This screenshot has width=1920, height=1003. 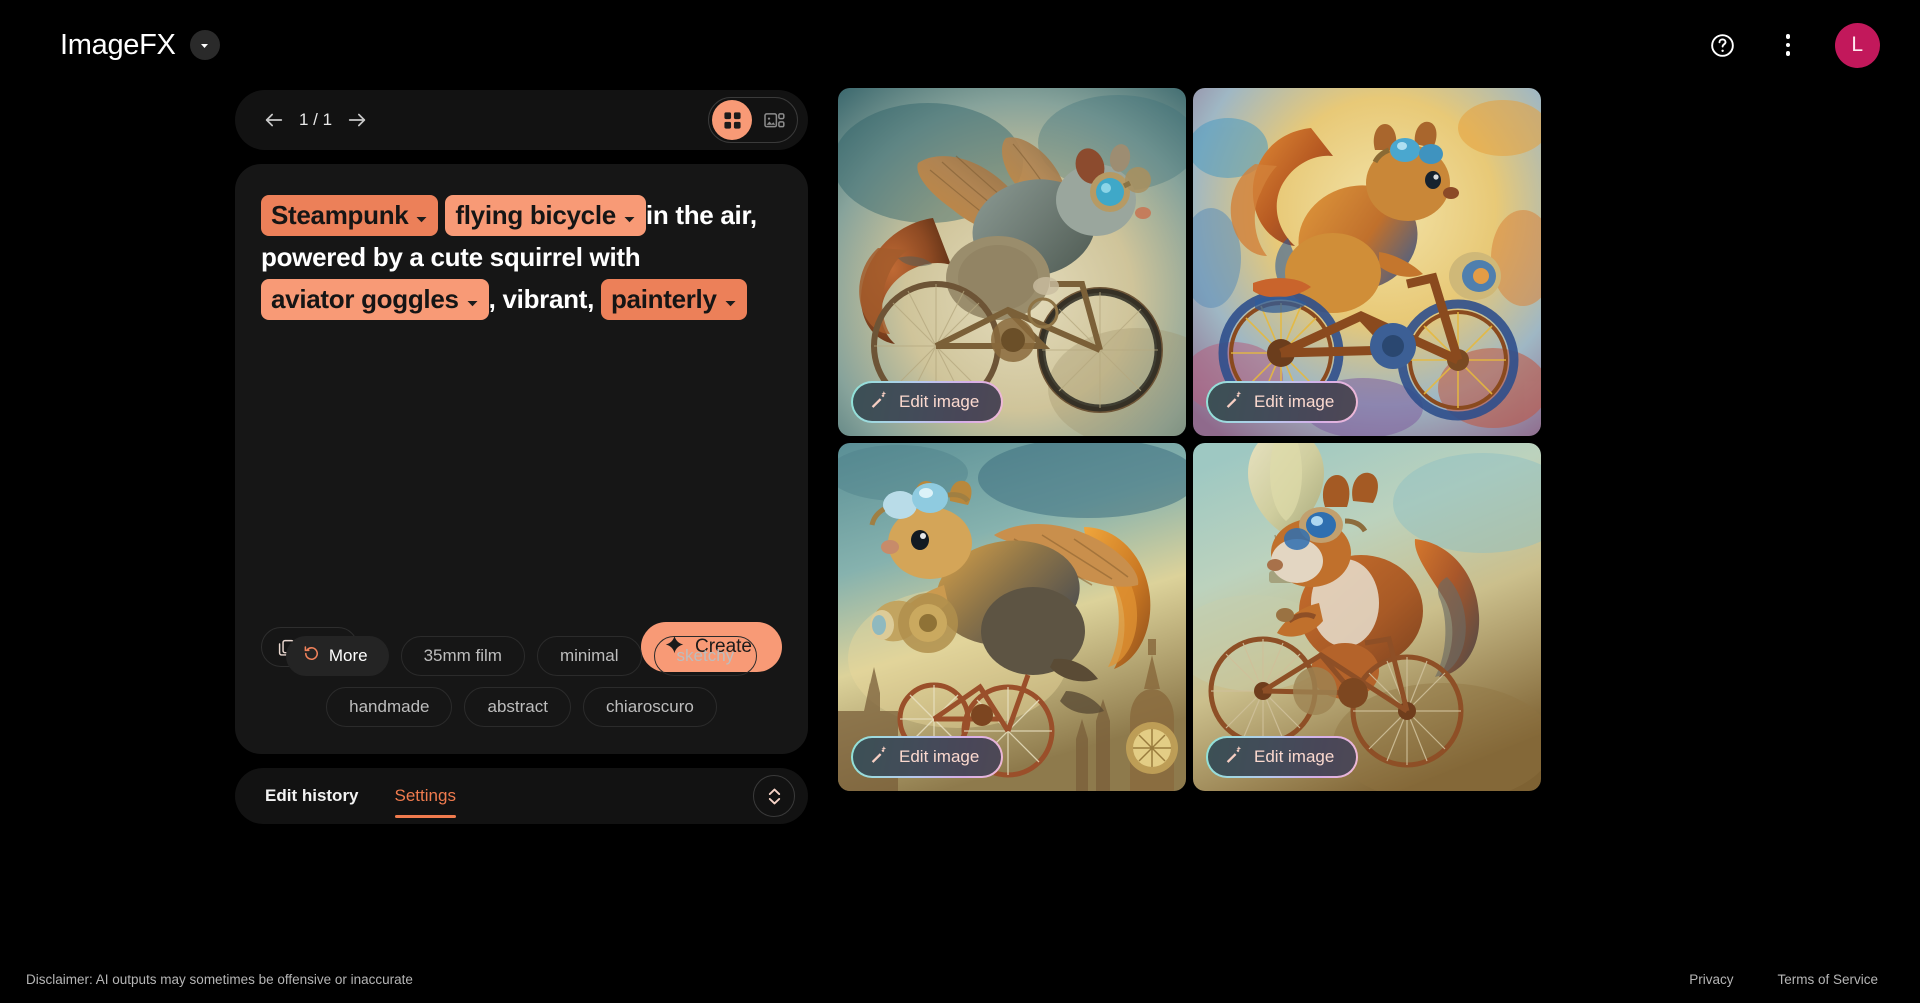 I want to click on refresh-icon, so click(x=311, y=656).